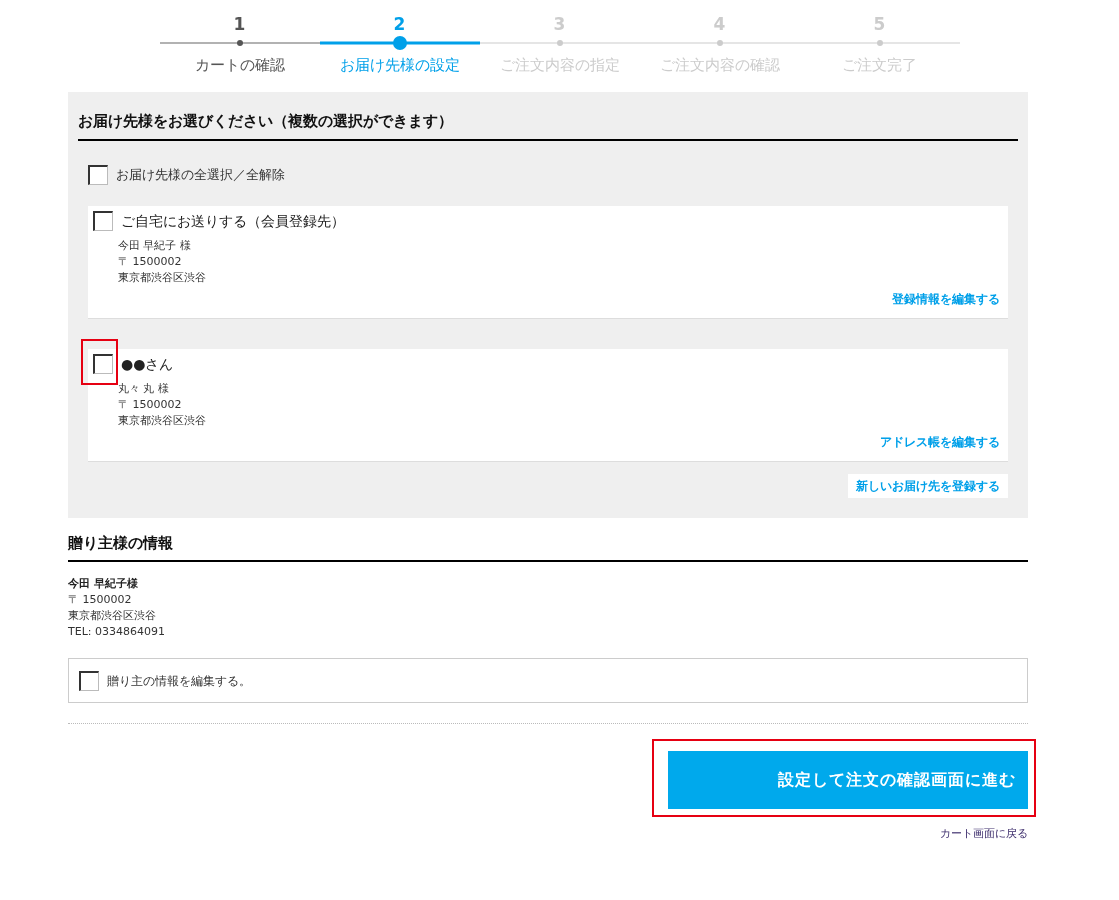 Image resolution: width=1119 pixels, height=900 pixels. I want to click on edit-link: 登録情報を編集する, so click(946, 298).